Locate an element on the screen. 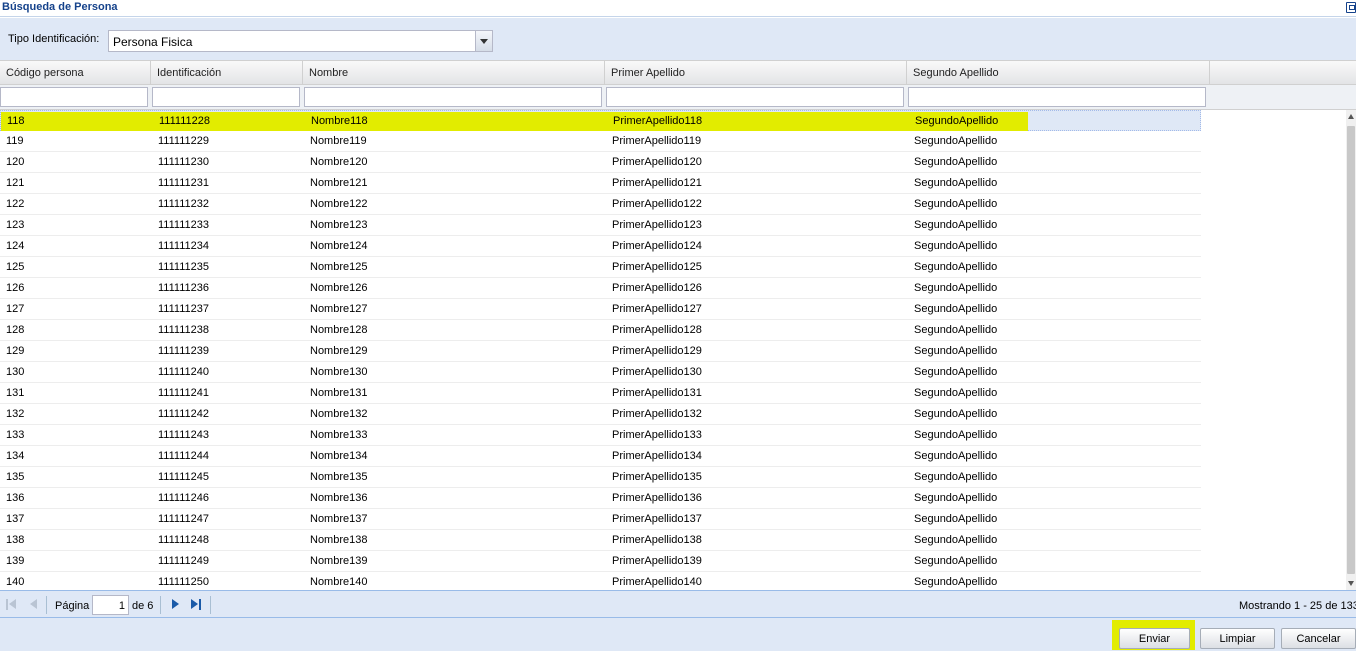 The height and width of the screenshot is (651, 1356). page-label: Página is located at coordinates (72, 606).